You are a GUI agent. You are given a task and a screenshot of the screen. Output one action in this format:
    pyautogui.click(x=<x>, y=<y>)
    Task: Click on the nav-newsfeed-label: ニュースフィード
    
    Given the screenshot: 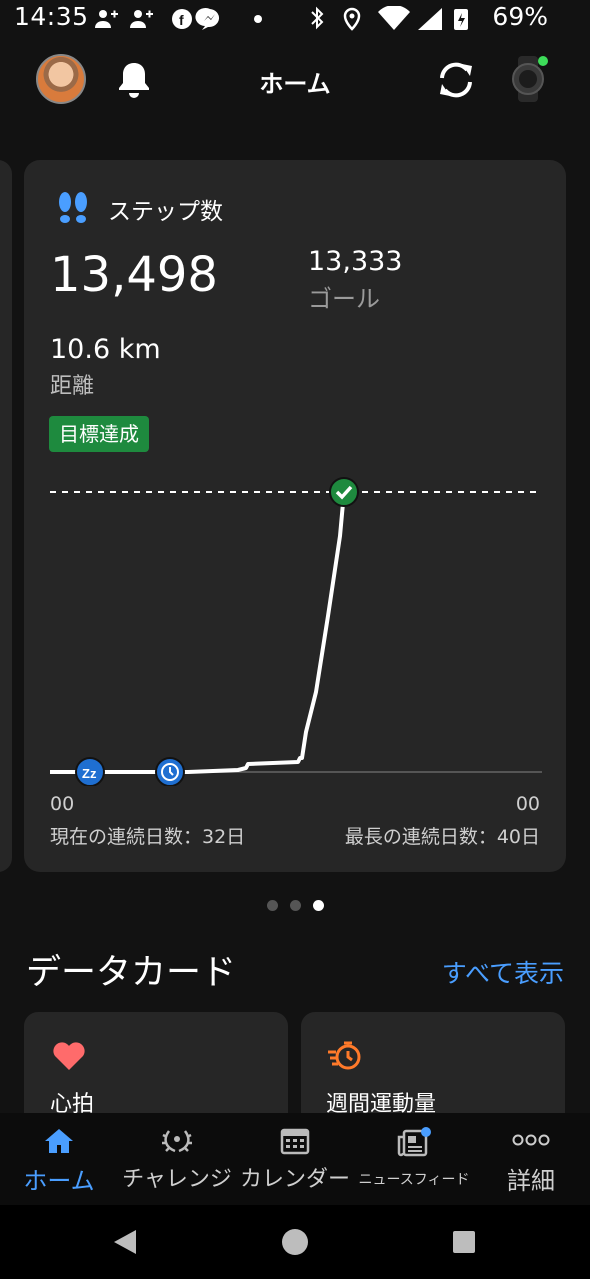 What is the action you would take?
    pyautogui.click(x=414, y=1180)
    